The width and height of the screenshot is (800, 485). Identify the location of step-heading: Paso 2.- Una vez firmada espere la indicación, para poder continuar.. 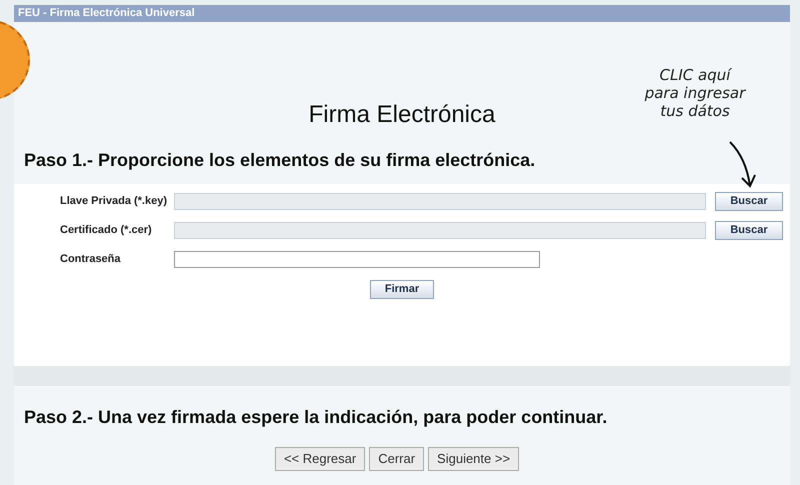
(316, 417).